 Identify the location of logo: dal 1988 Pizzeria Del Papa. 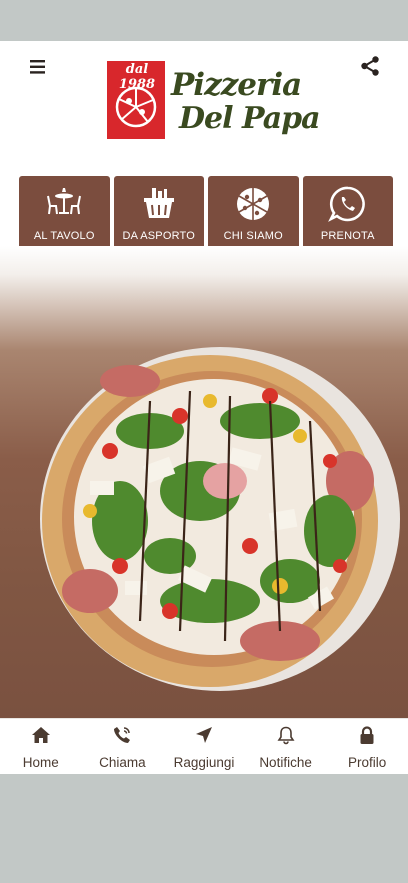
(214, 102).